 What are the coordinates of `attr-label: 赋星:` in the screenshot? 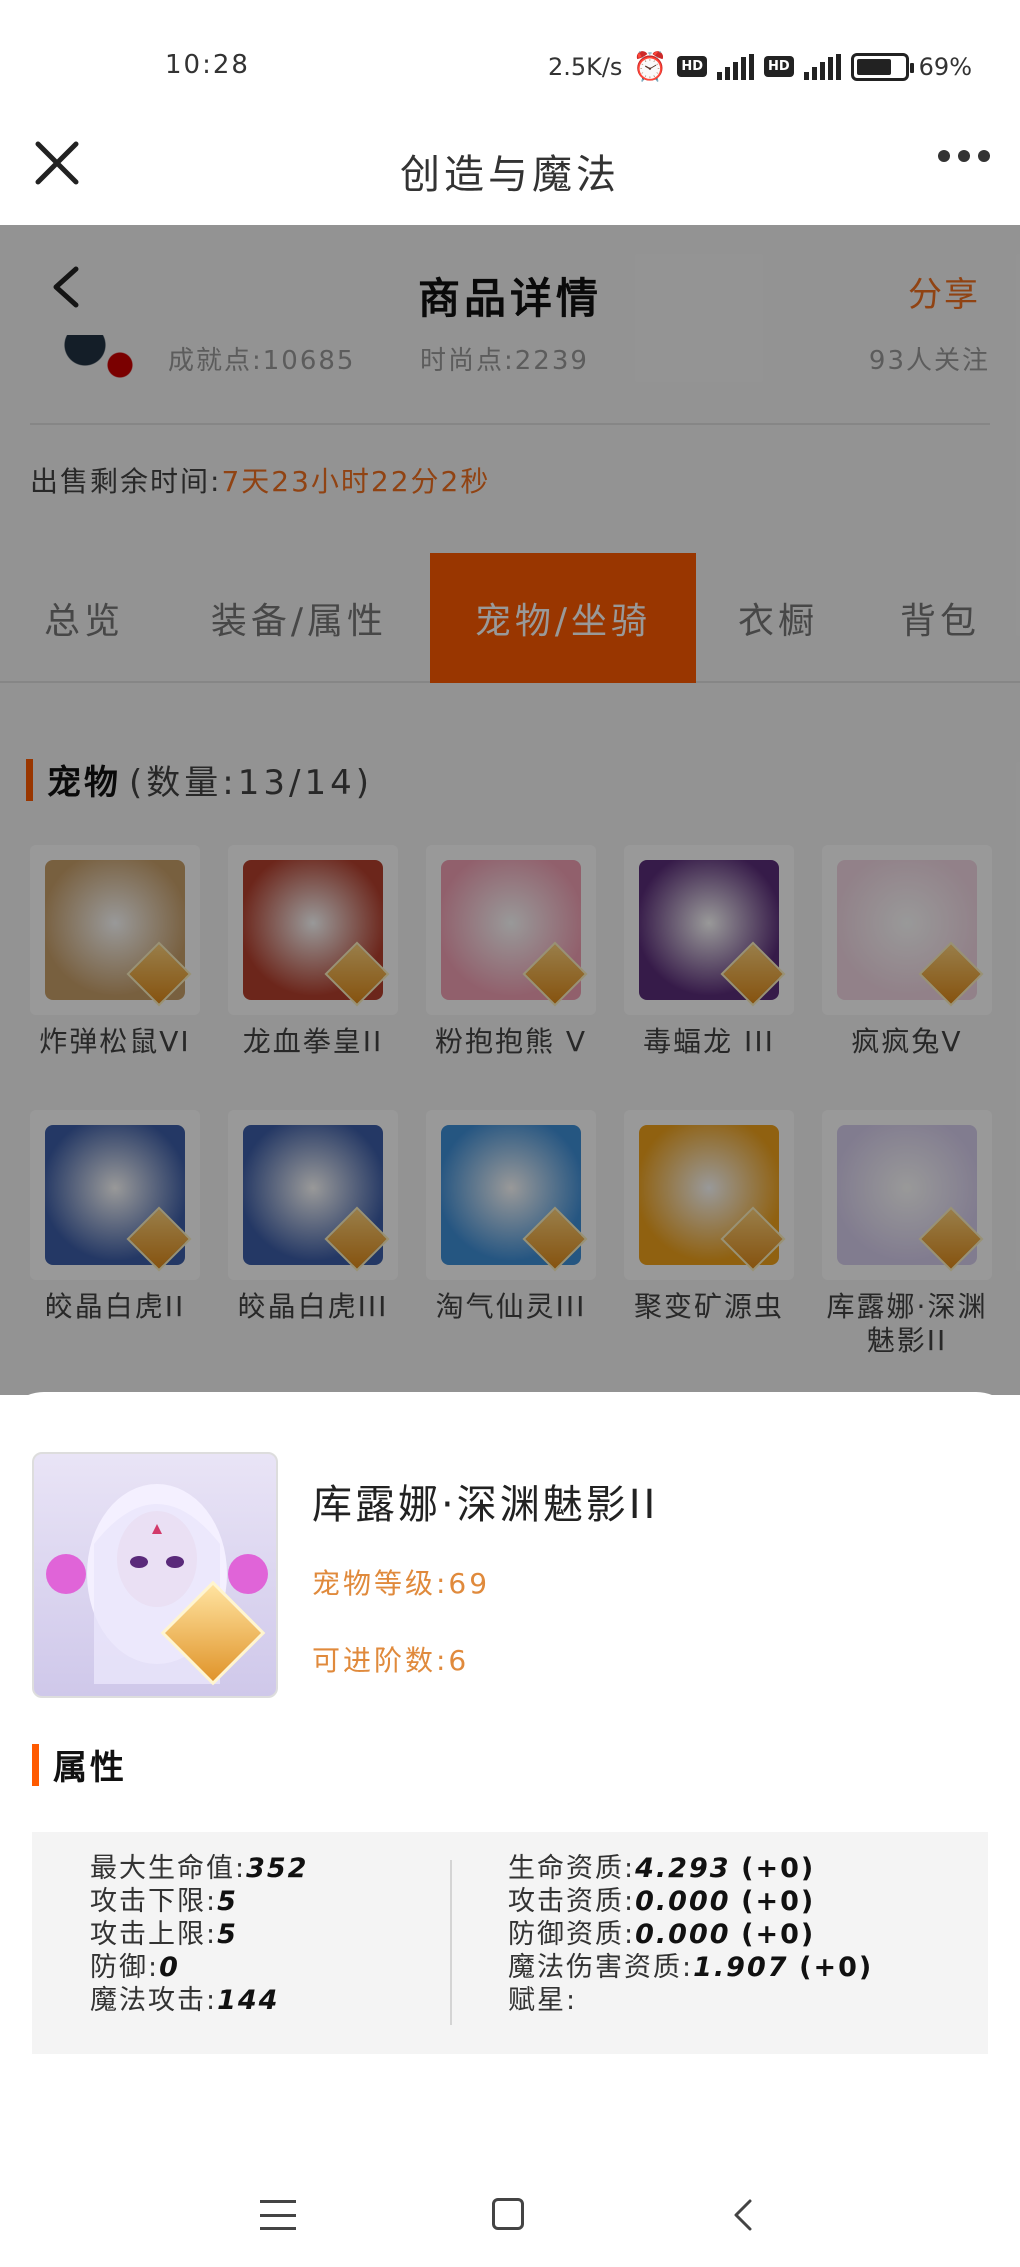 It's located at (543, 2000).